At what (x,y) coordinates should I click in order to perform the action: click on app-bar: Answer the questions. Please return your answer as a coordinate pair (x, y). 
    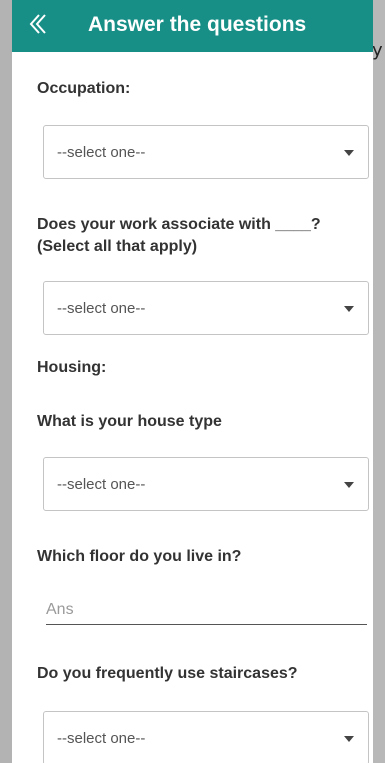
    Looking at the image, I should click on (192, 26).